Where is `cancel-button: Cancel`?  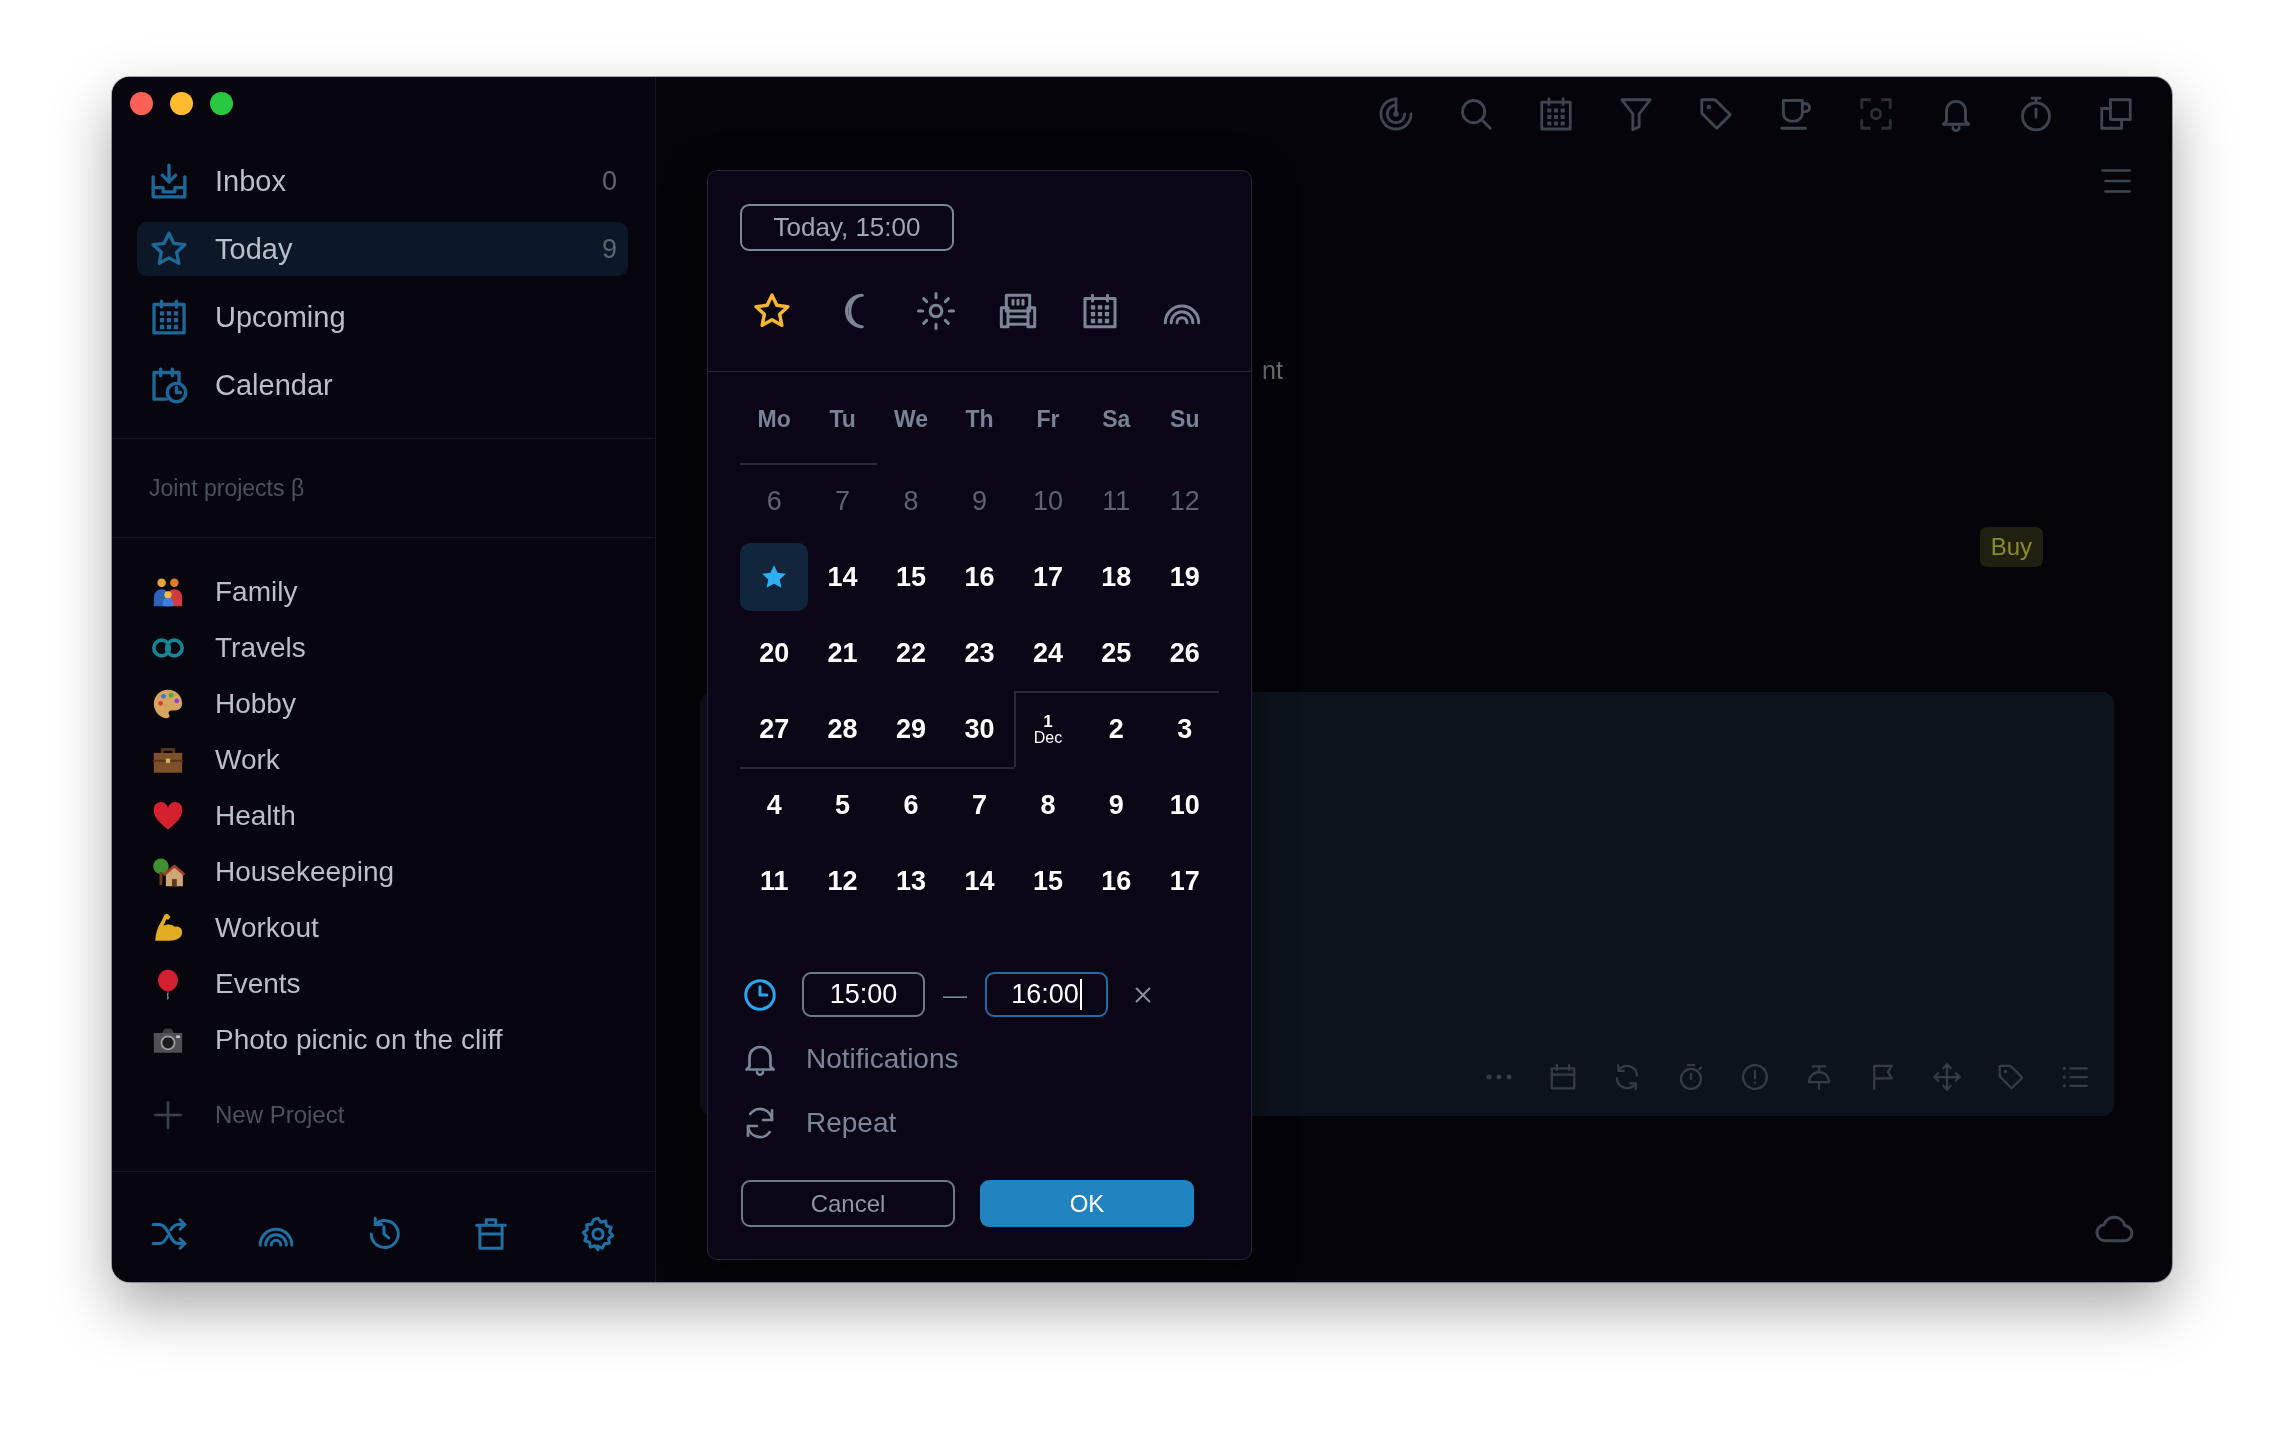 cancel-button: Cancel is located at coordinates (848, 1203).